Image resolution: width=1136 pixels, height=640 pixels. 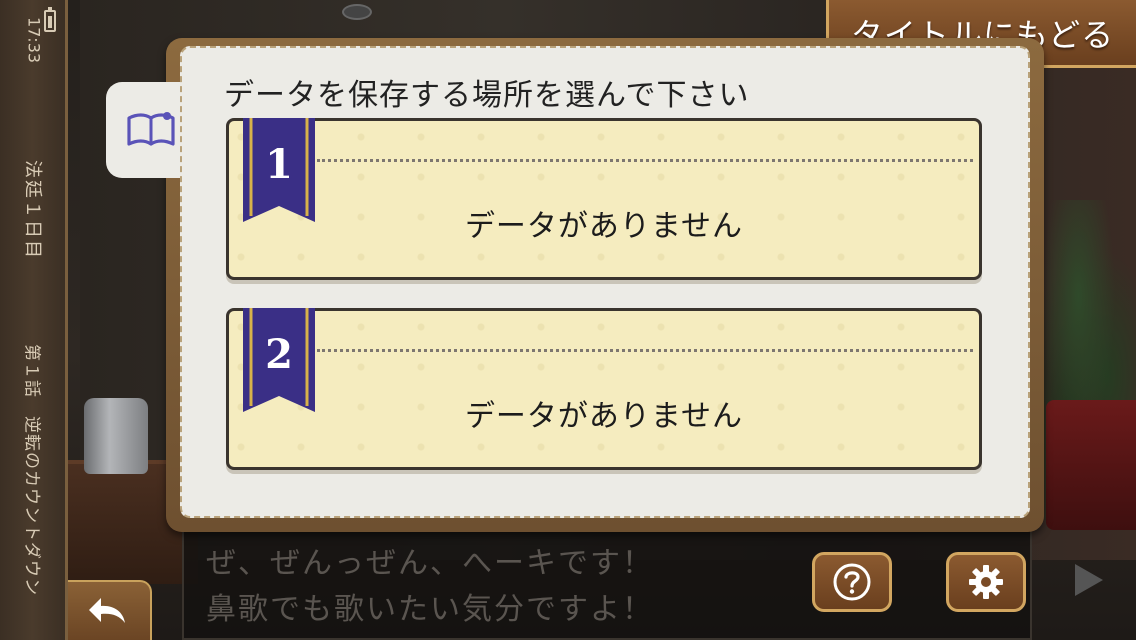 What do you see at coordinates (151, 129) in the screenshot?
I see `book-icon` at bounding box center [151, 129].